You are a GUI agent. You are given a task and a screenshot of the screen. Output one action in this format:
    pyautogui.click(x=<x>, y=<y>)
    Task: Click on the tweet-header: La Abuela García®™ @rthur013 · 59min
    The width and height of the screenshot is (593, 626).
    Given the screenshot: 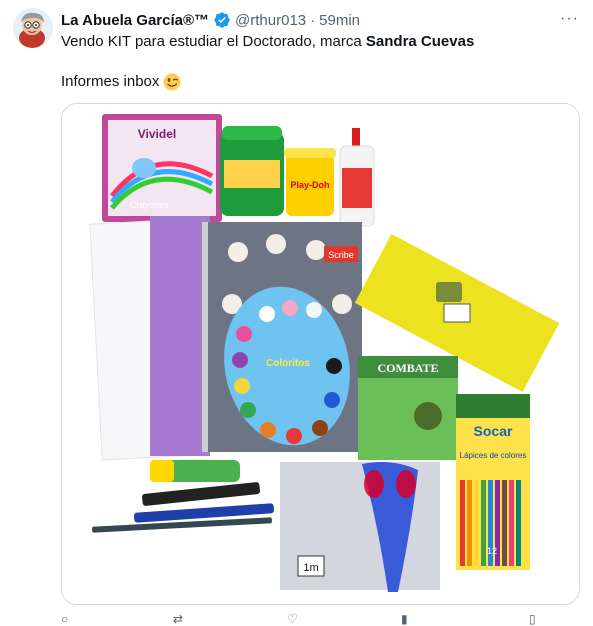 What is the action you would take?
    pyautogui.click(x=321, y=20)
    